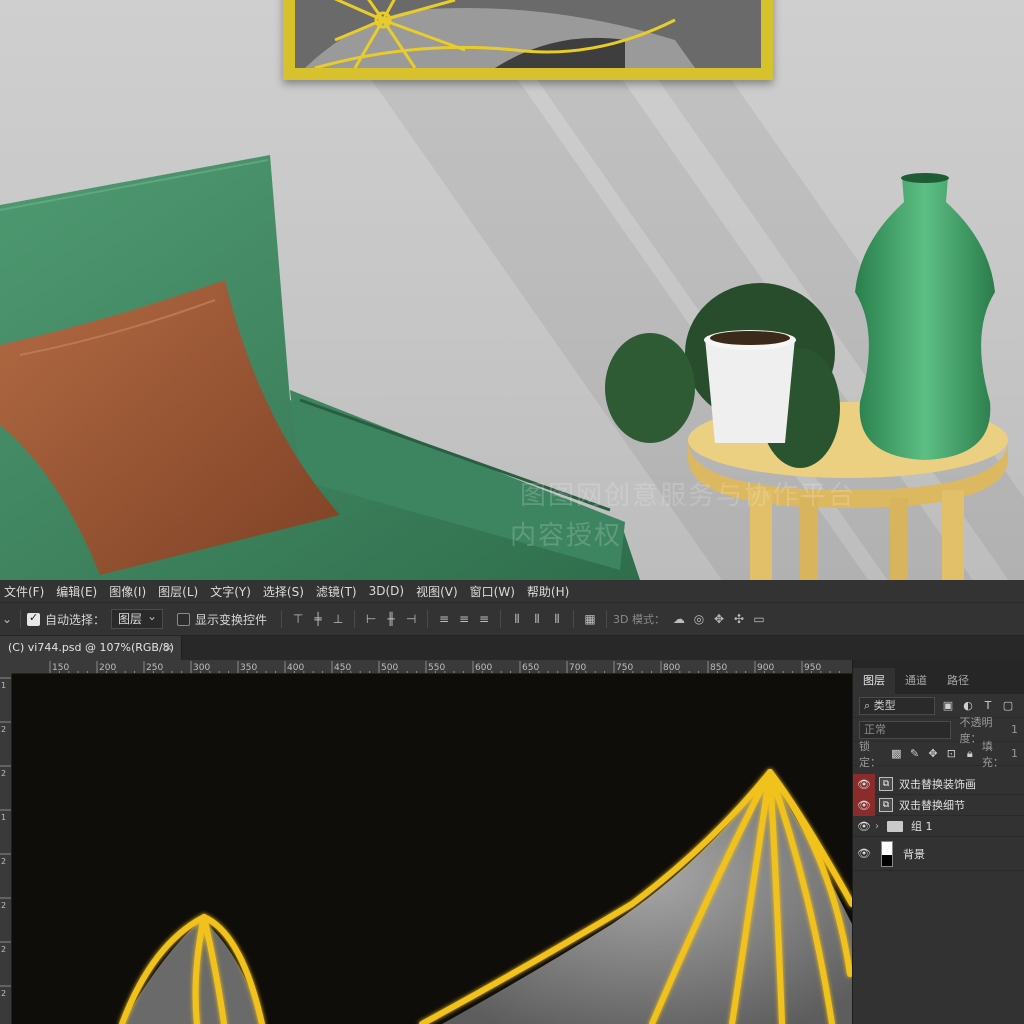  Describe the element at coordinates (201, 668) in the screenshot. I see `ruler-label: 300` at that location.